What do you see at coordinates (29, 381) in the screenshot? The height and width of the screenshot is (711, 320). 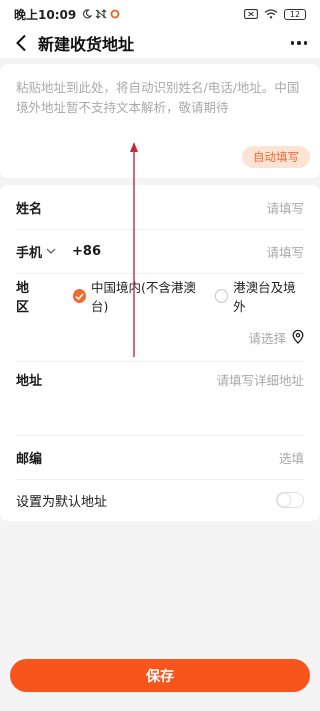 I see `address-label: 地址` at bounding box center [29, 381].